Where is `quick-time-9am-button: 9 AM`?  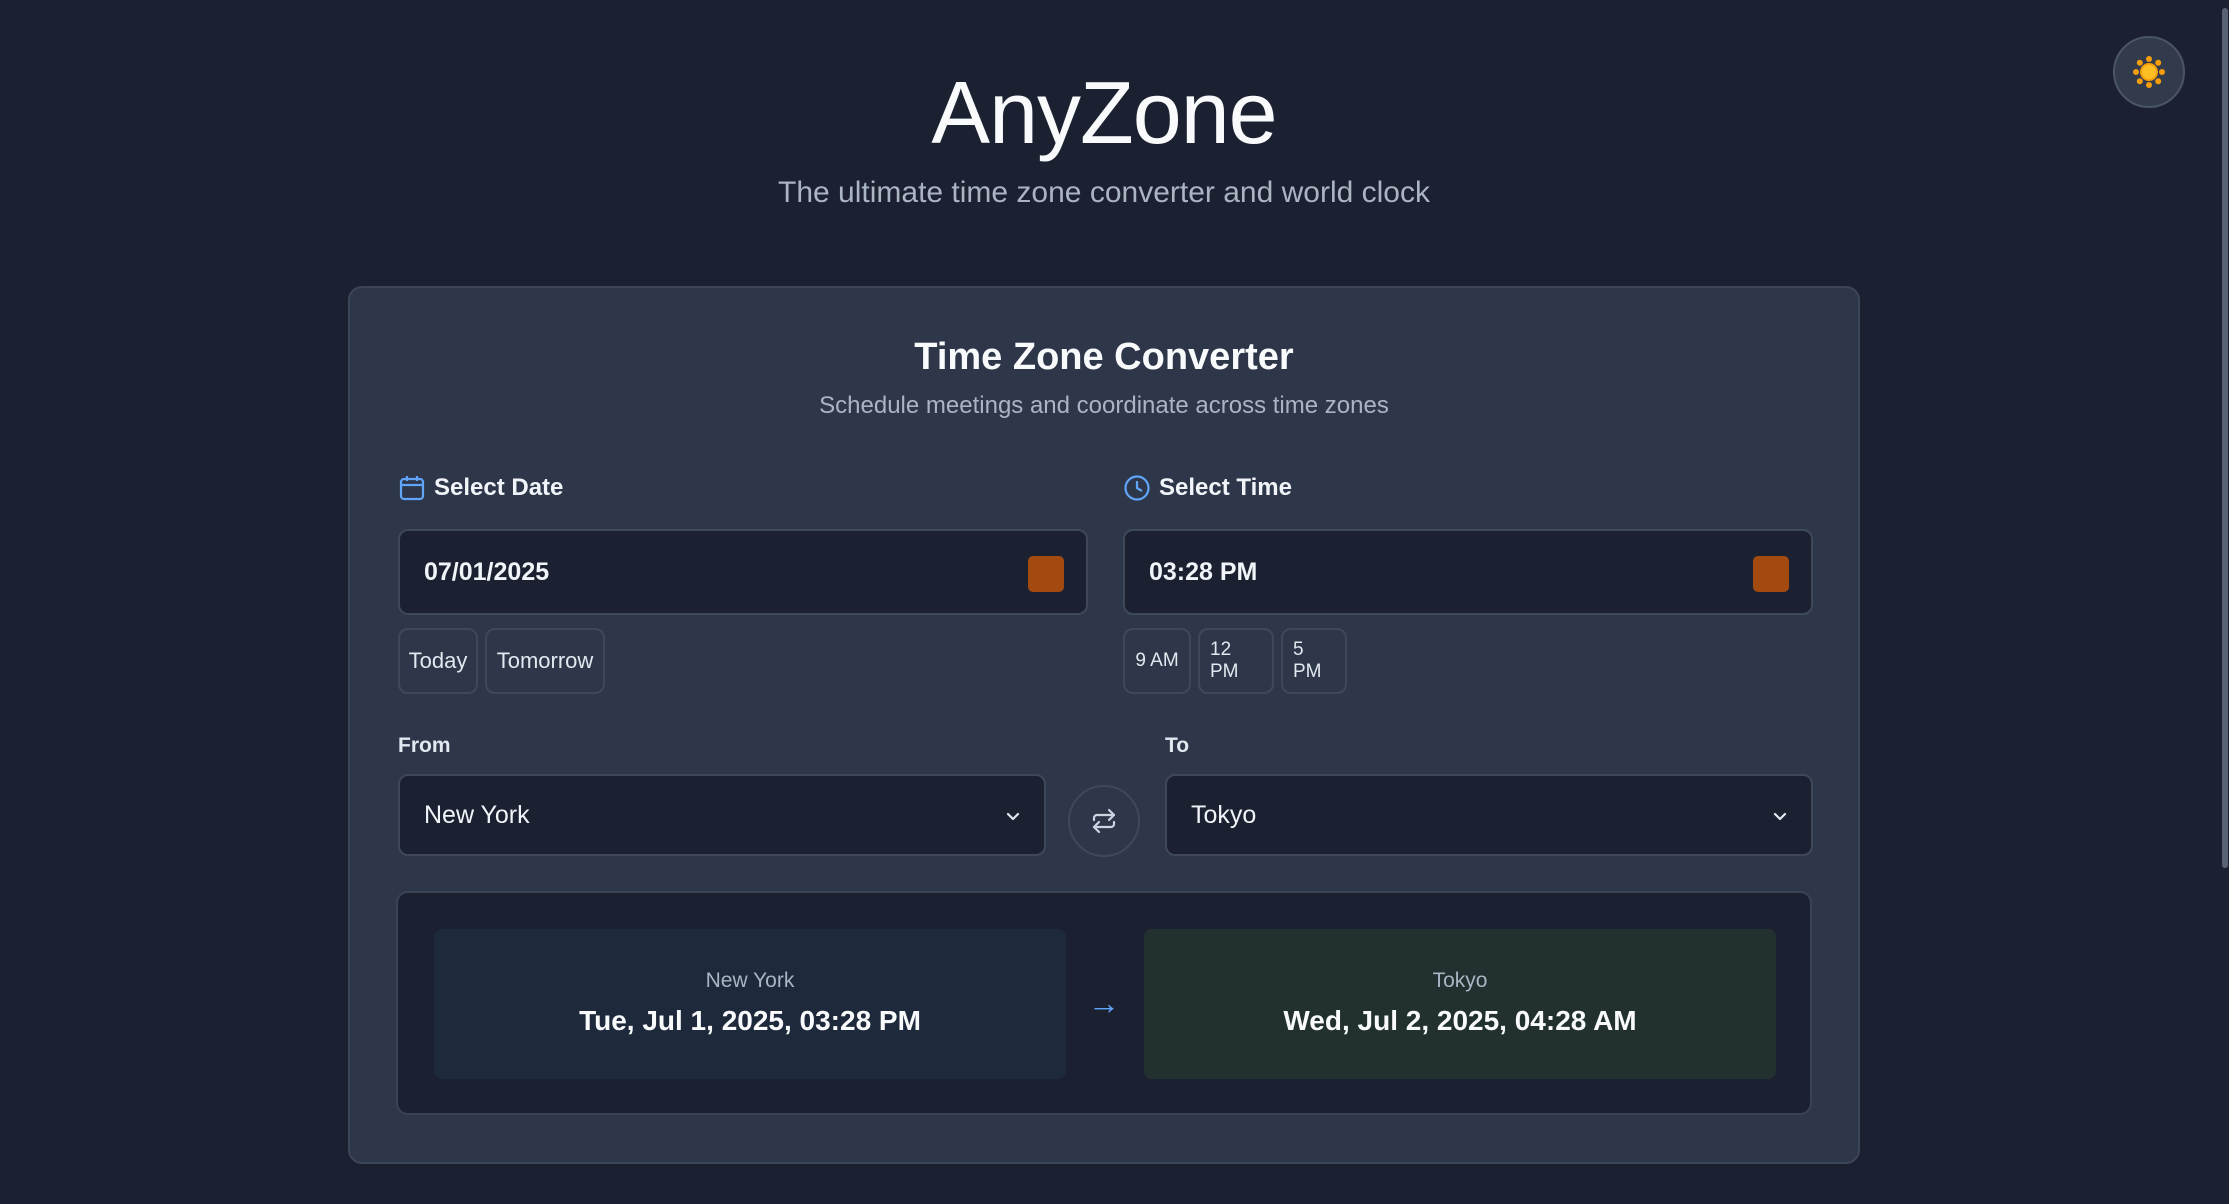 quick-time-9am-button: 9 AM is located at coordinates (1157, 661).